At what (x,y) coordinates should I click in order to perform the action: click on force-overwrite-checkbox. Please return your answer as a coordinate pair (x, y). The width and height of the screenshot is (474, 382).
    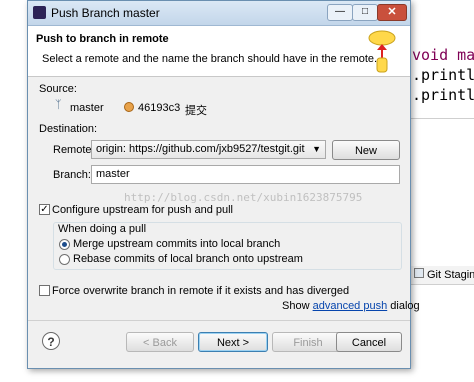
    Looking at the image, I should click on (44, 290).